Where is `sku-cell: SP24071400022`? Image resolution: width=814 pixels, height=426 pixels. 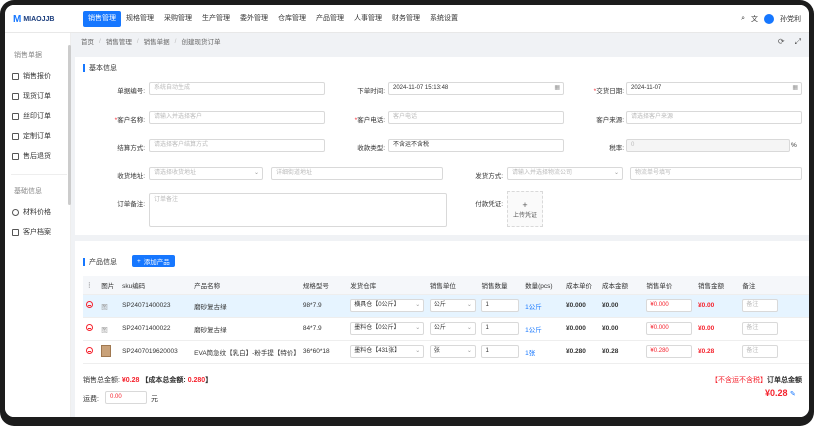
sku-cell: SP24071400022 is located at coordinates (155, 329).